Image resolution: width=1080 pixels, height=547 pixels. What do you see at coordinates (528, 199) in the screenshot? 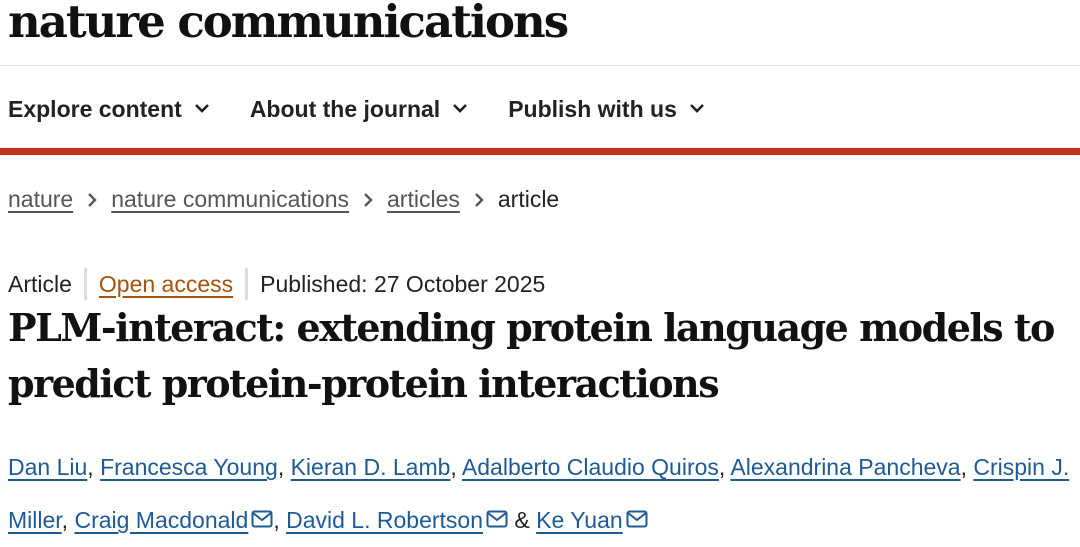
I see `breadcrumb-current: article` at bounding box center [528, 199].